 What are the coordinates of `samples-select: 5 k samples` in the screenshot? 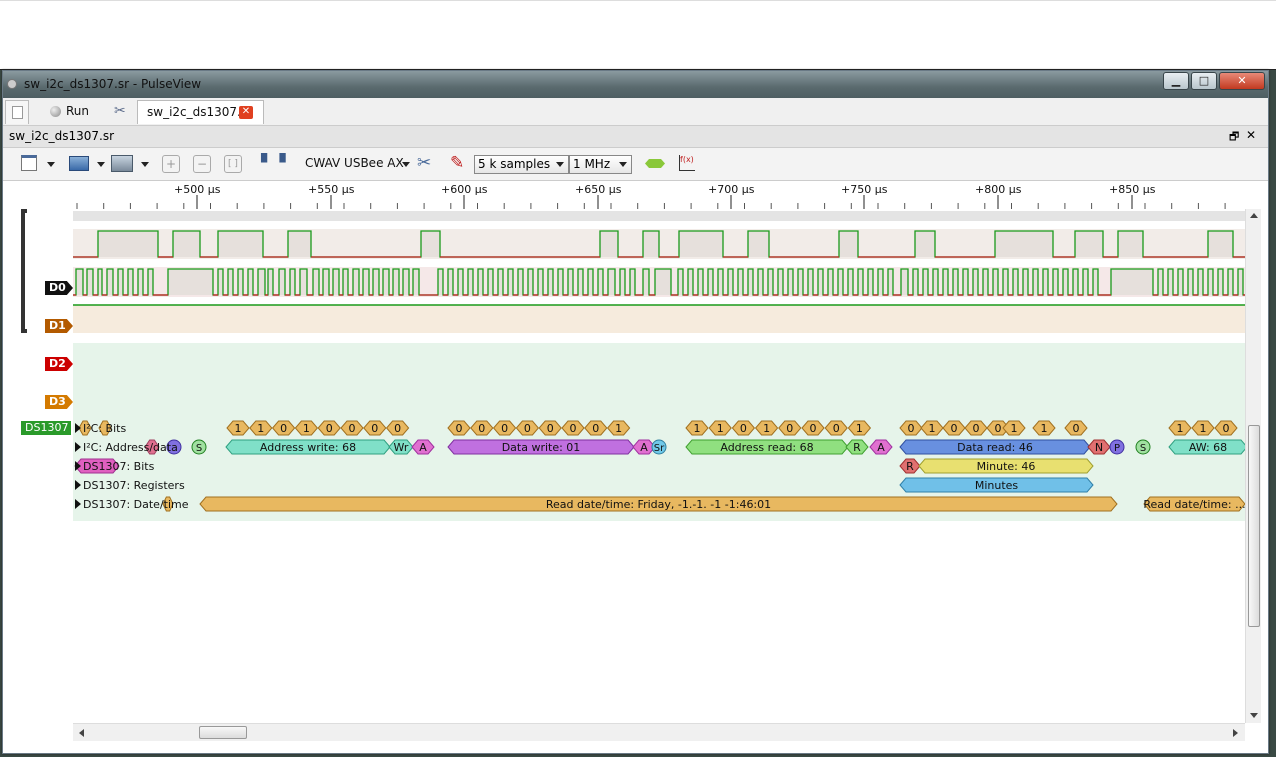 It's located at (521, 164).